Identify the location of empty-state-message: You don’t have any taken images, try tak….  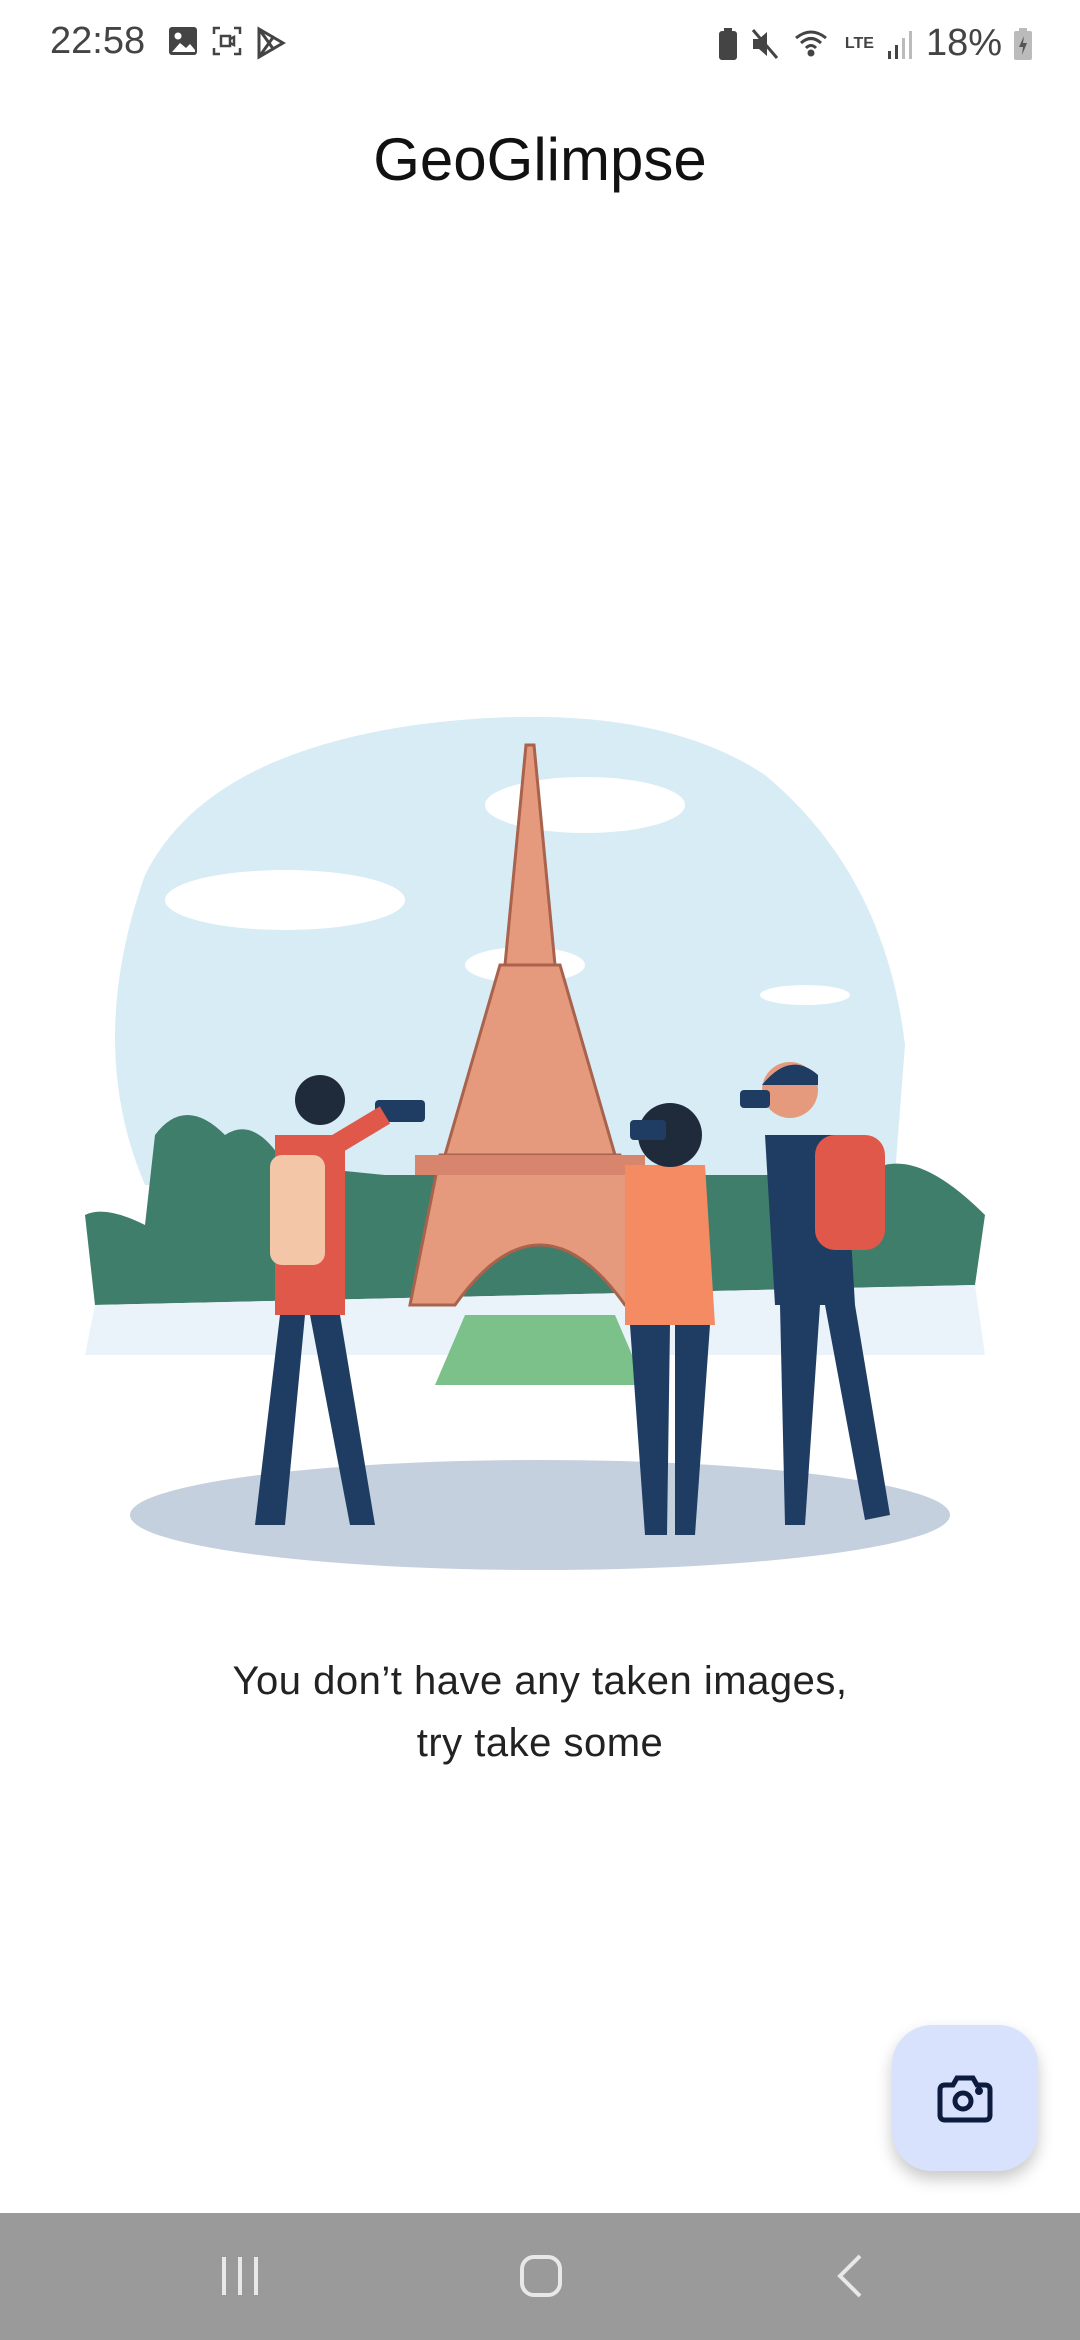
(540, 1712).